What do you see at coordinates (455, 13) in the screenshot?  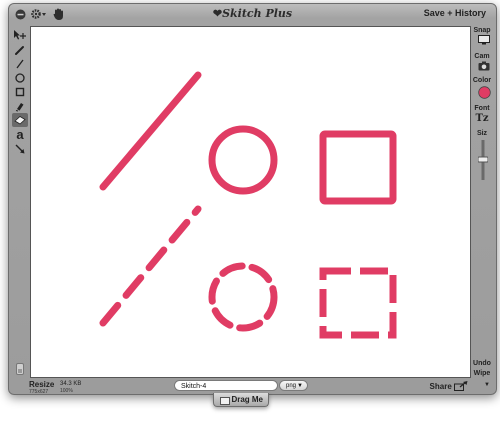 I see `save-history-button: Save + History` at bounding box center [455, 13].